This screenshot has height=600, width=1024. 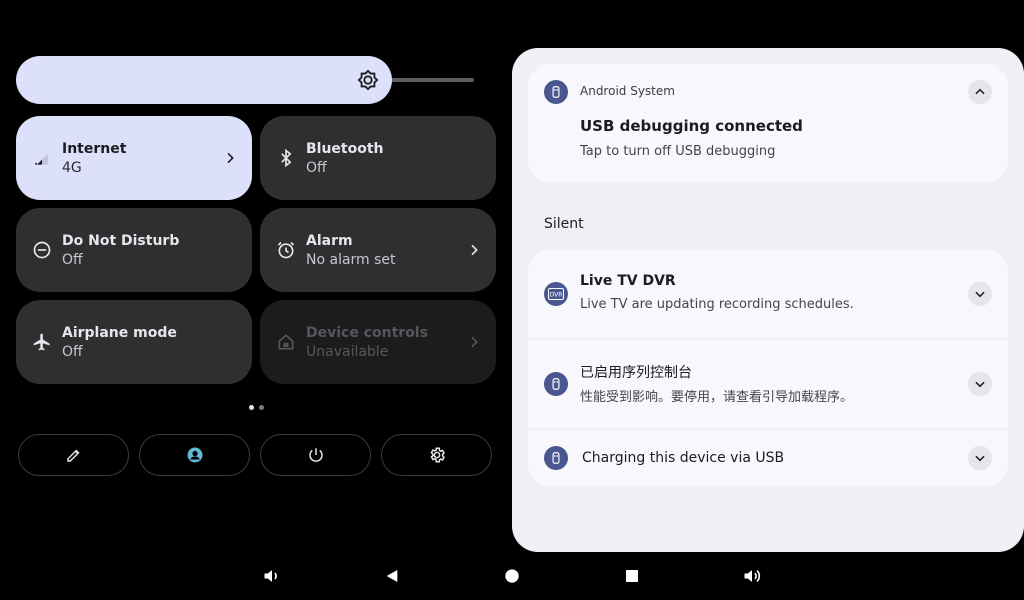 I want to click on bluetooth-icon, so click(x=286, y=158).